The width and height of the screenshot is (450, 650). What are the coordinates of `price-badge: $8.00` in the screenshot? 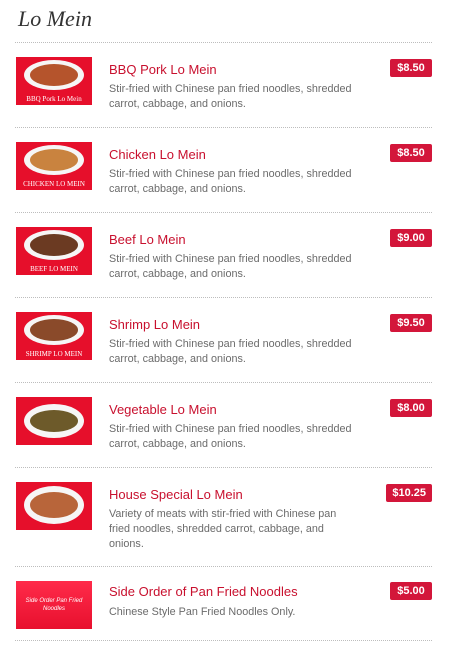 It's located at (411, 408).